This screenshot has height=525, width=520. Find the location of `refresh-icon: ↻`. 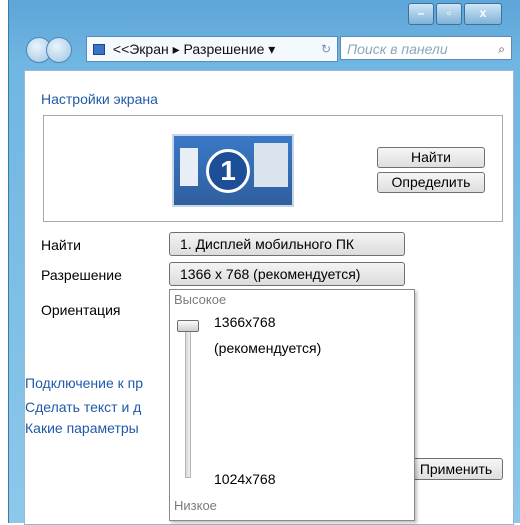

refresh-icon: ↻ is located at coordinates (326, 49).